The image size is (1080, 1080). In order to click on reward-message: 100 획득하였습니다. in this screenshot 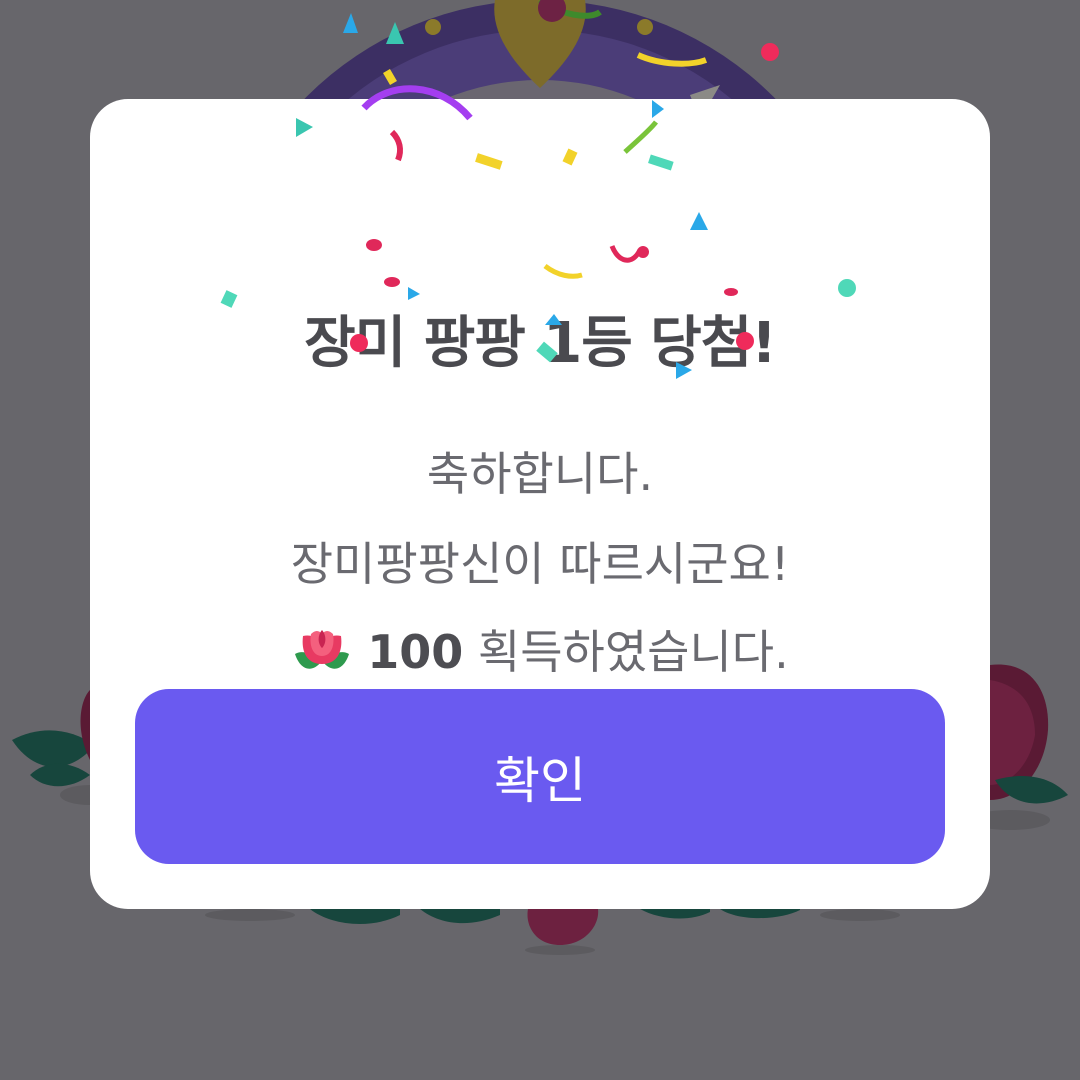, I will do `click(540, 652)`.